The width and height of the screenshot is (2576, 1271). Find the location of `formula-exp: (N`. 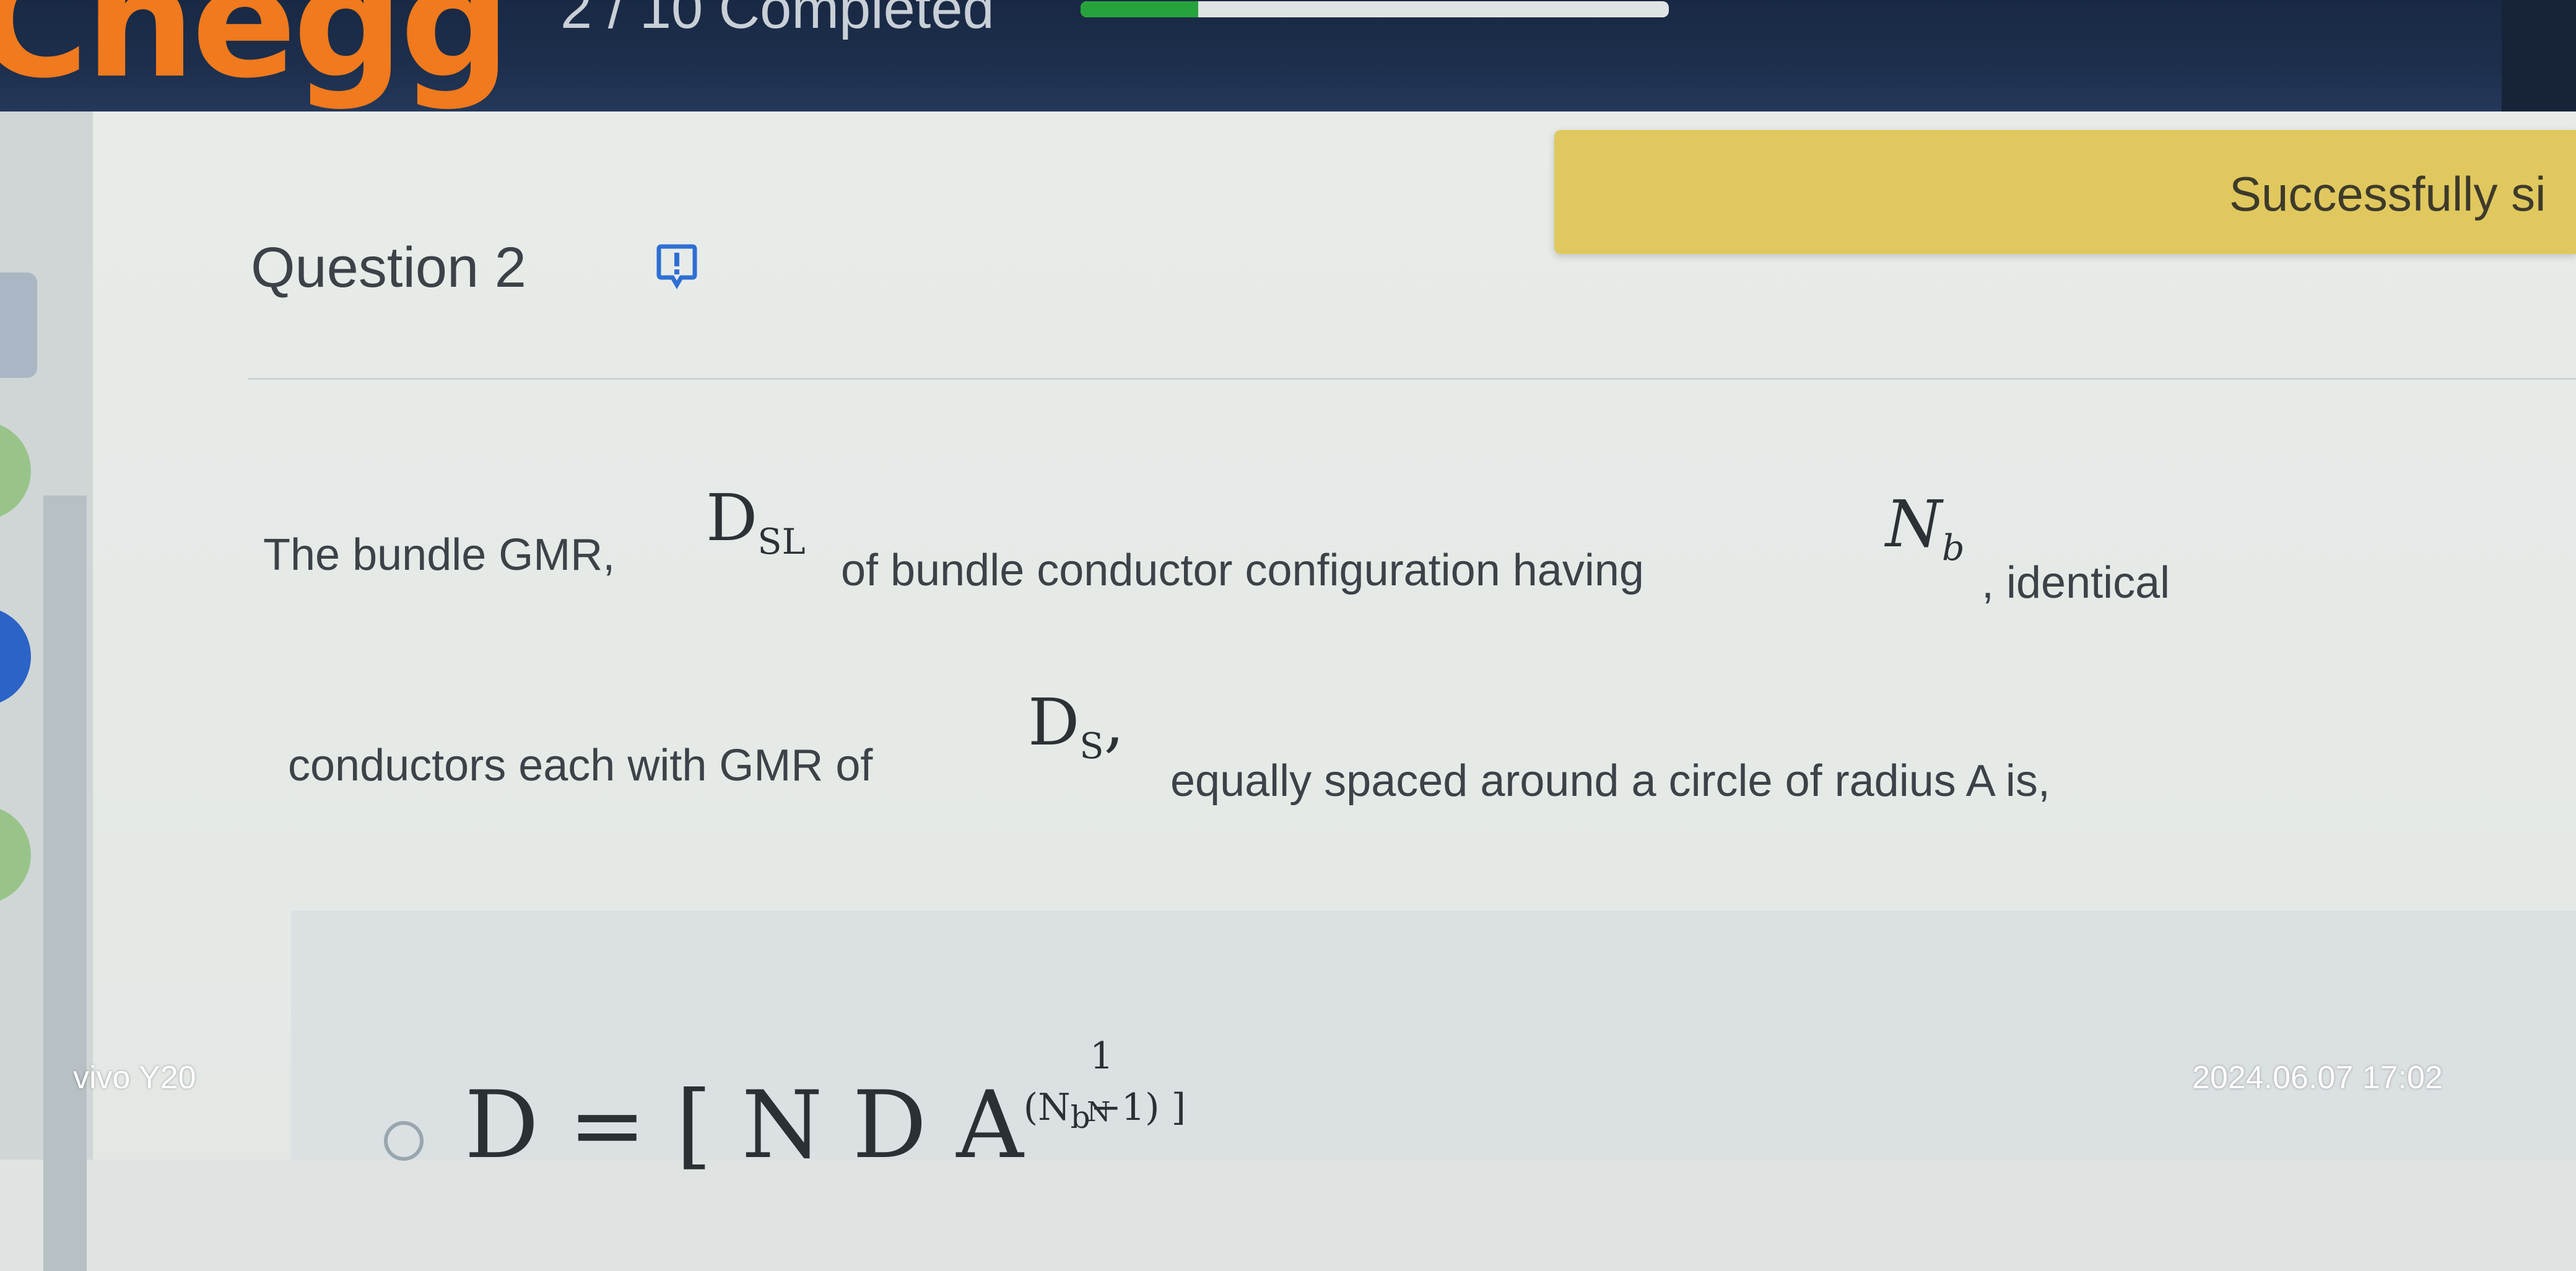

formula-exp: (N is located at coordinates (1047, 1107).